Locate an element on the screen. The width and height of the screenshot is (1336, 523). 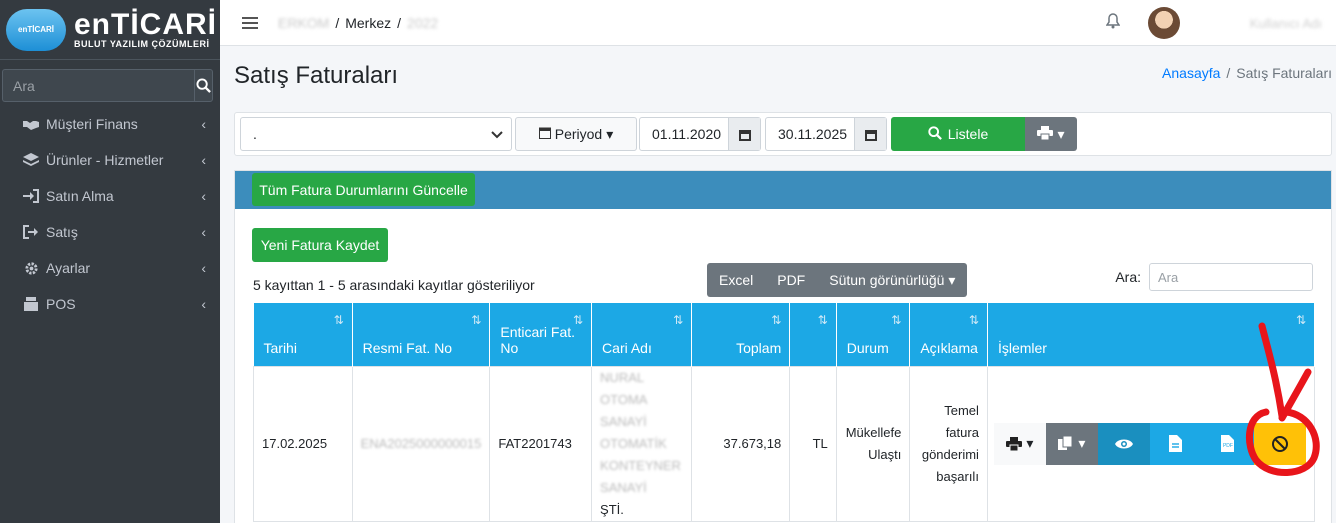
file-text-icon is located at coordinates (1176, 443).